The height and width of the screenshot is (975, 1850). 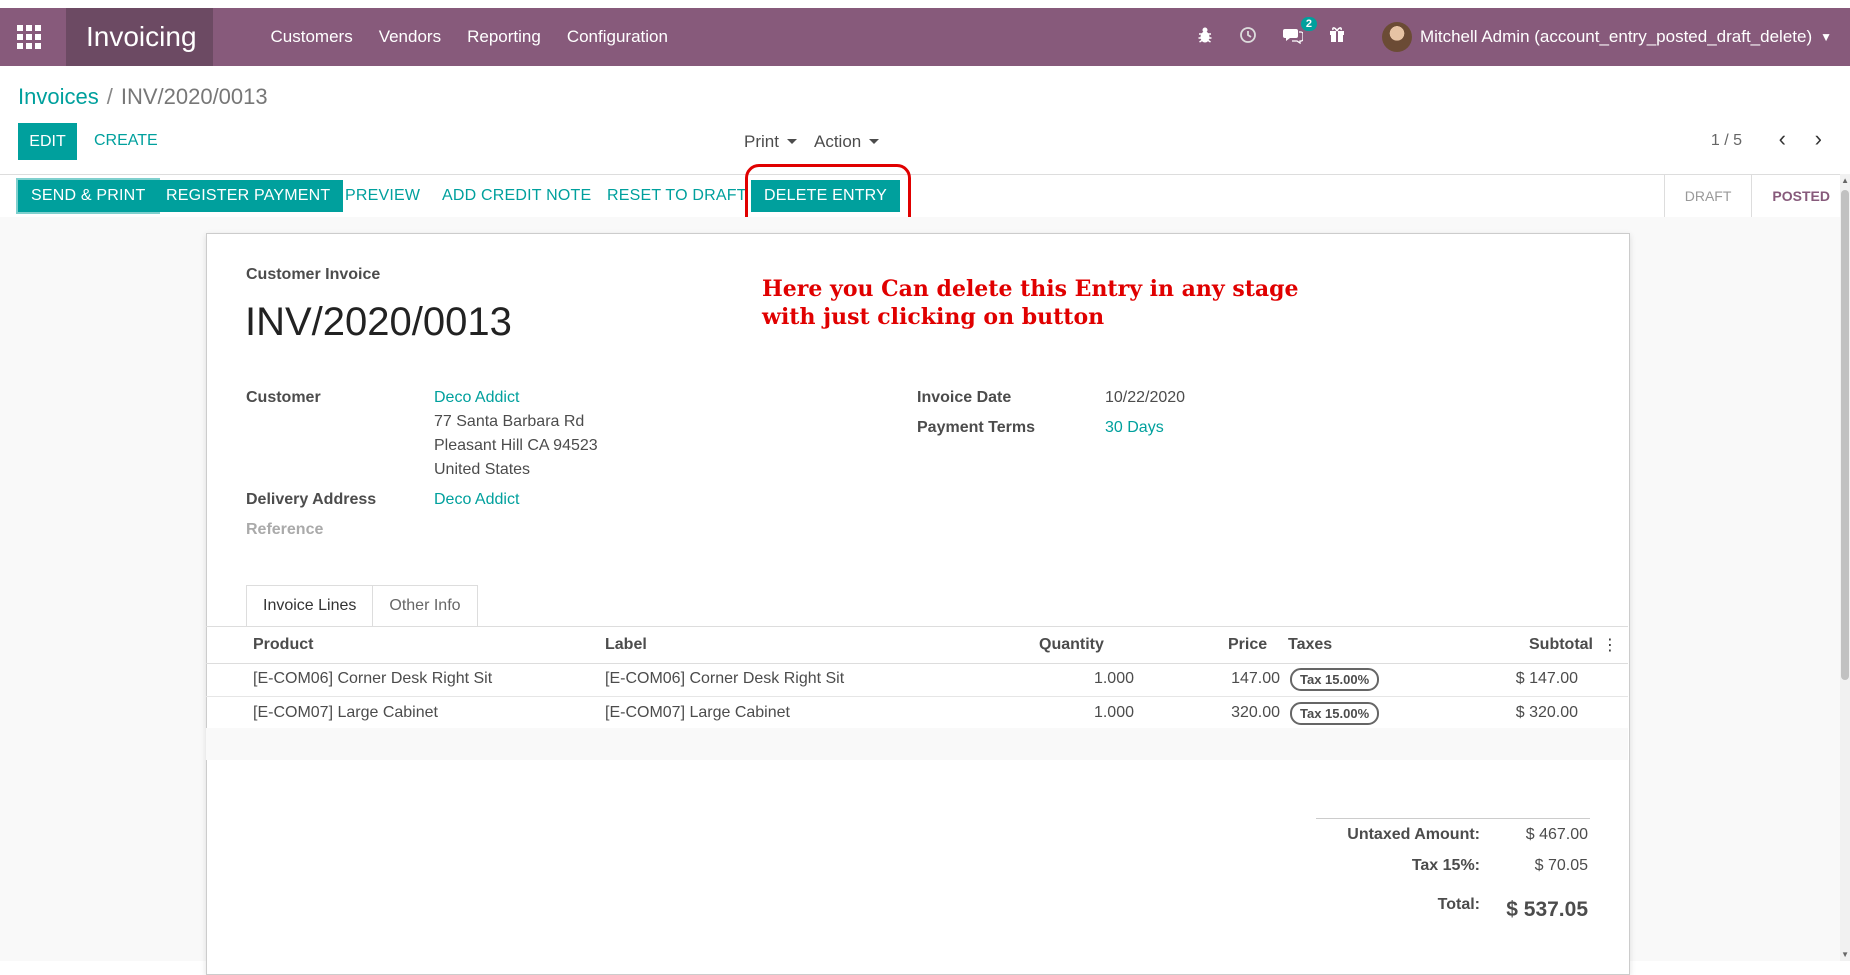 What do you see at coordinates (476, 398) in the screenshot?
I see `customer-link: Deco Addict` at bounding box center [476, 398].